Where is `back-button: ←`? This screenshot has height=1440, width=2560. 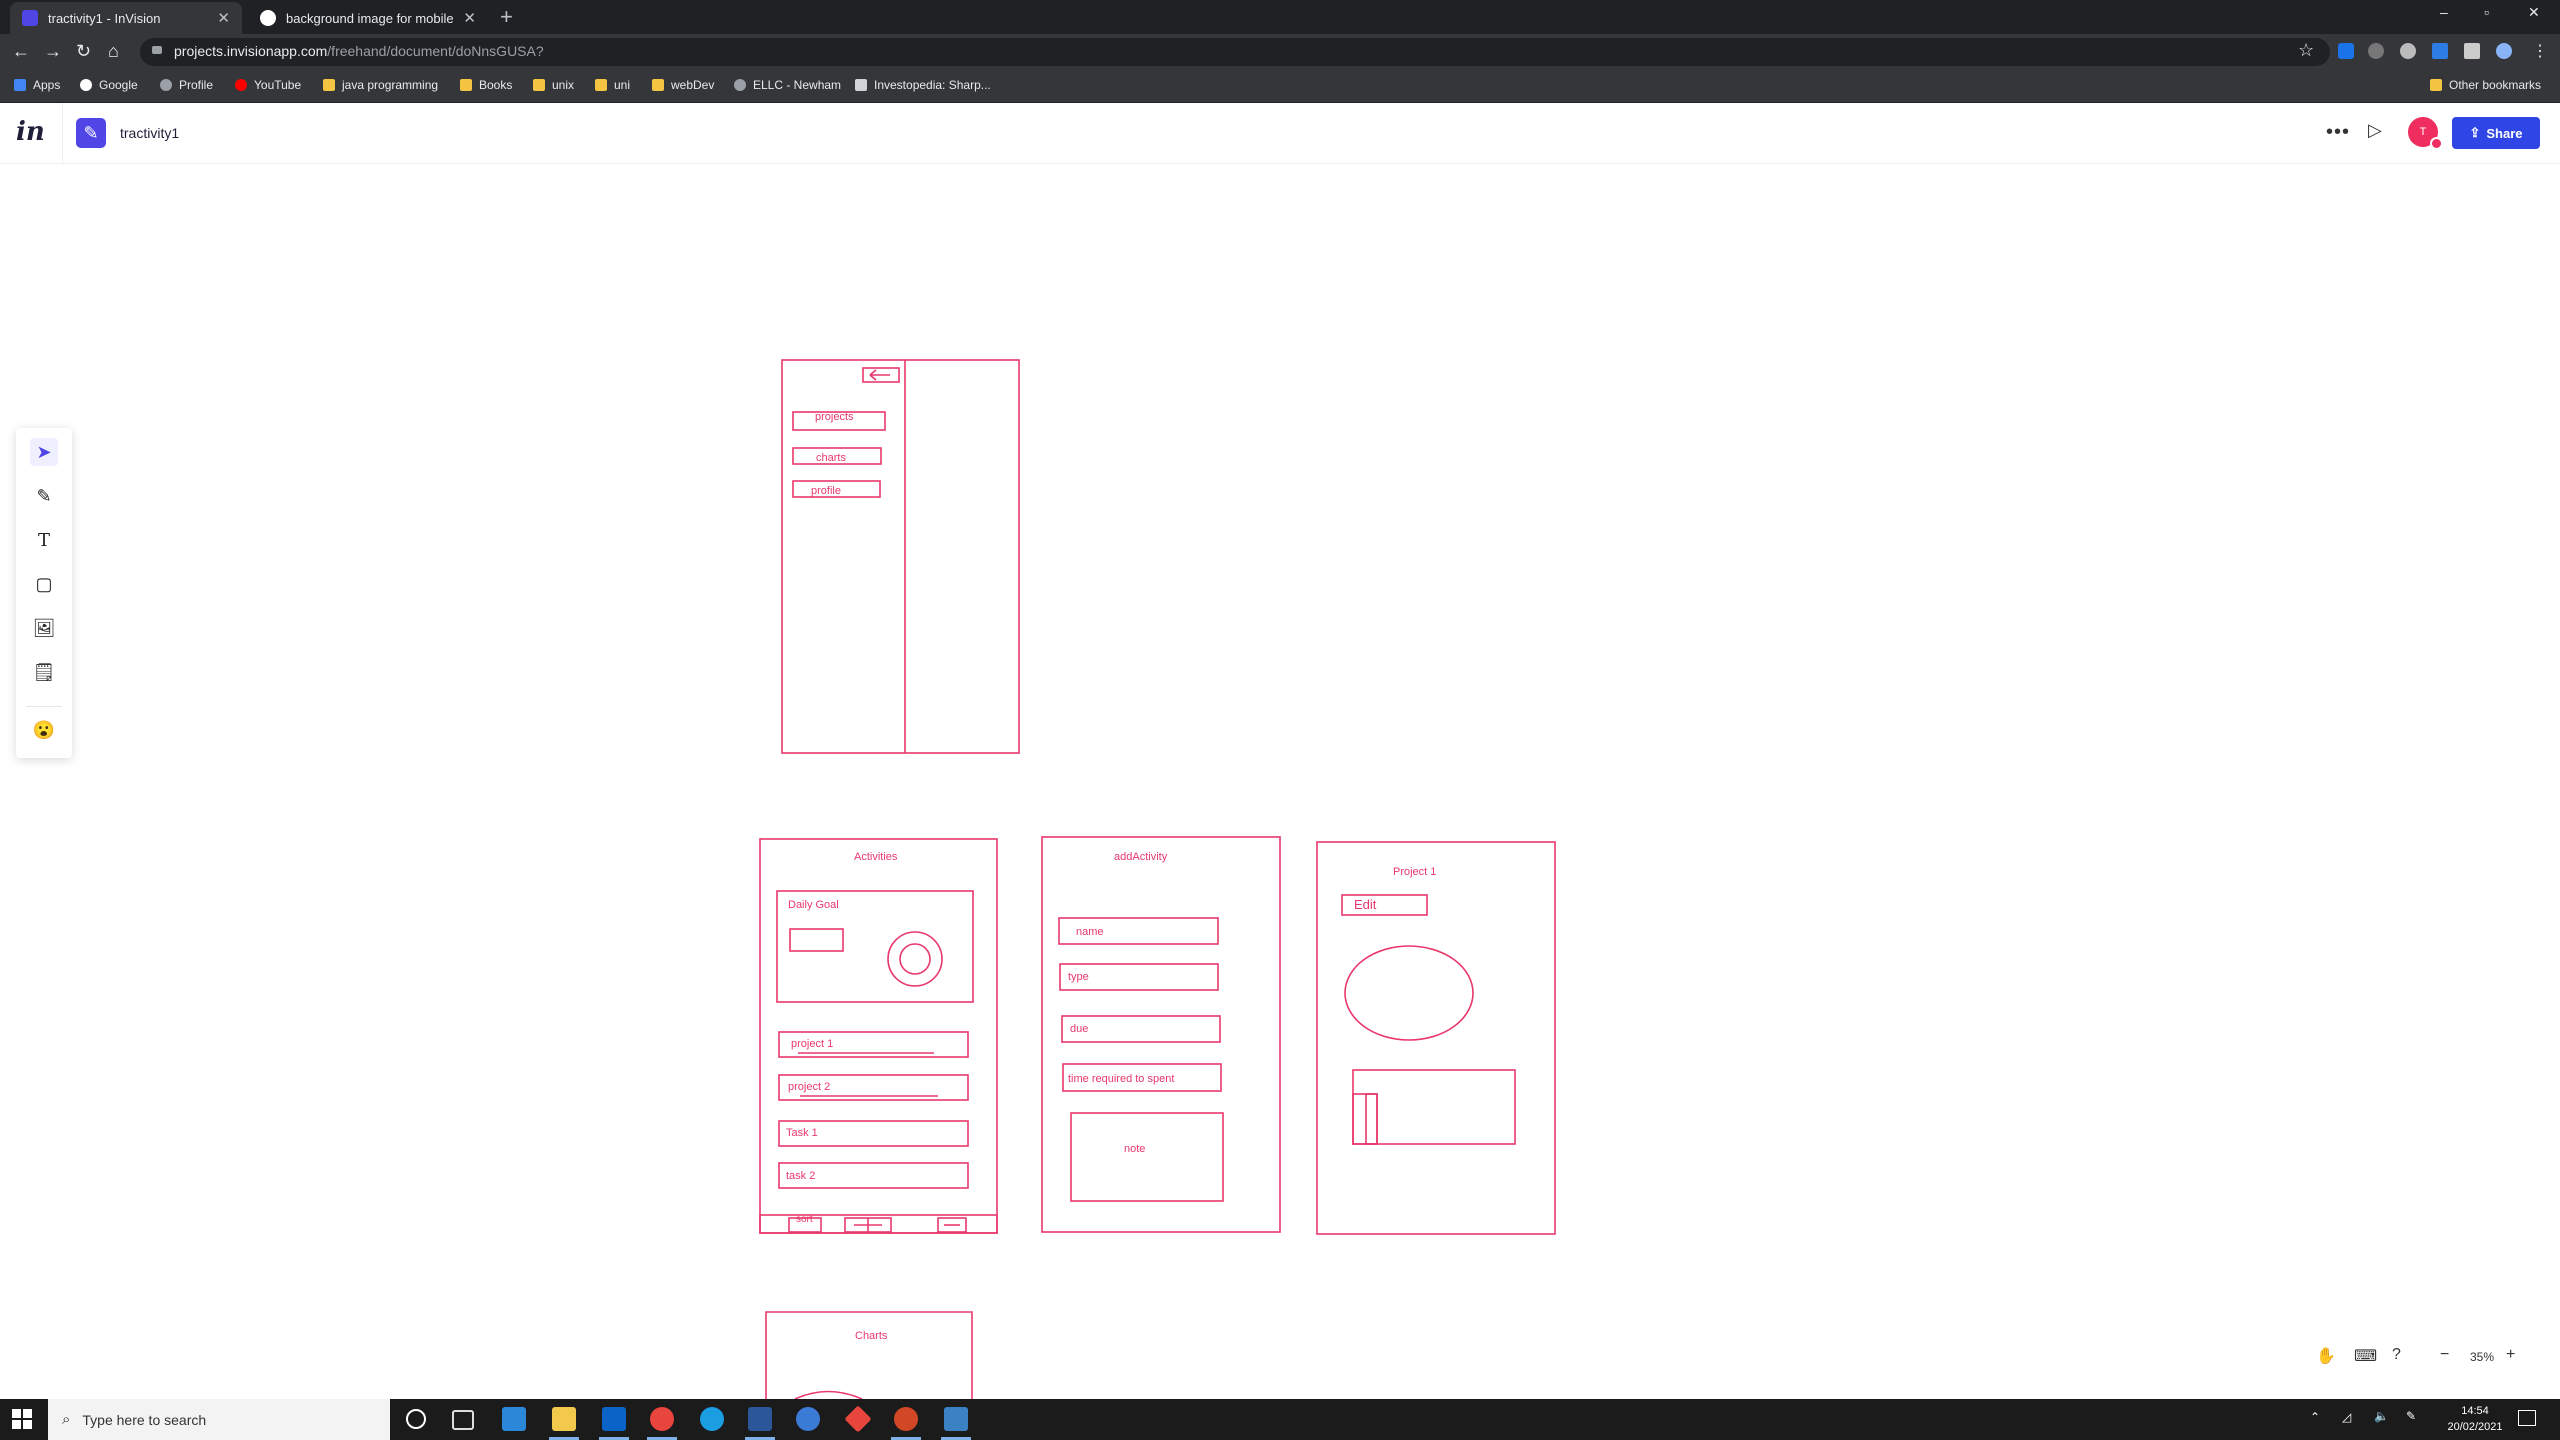
back-button: ← is located at coordinates (21, 51).